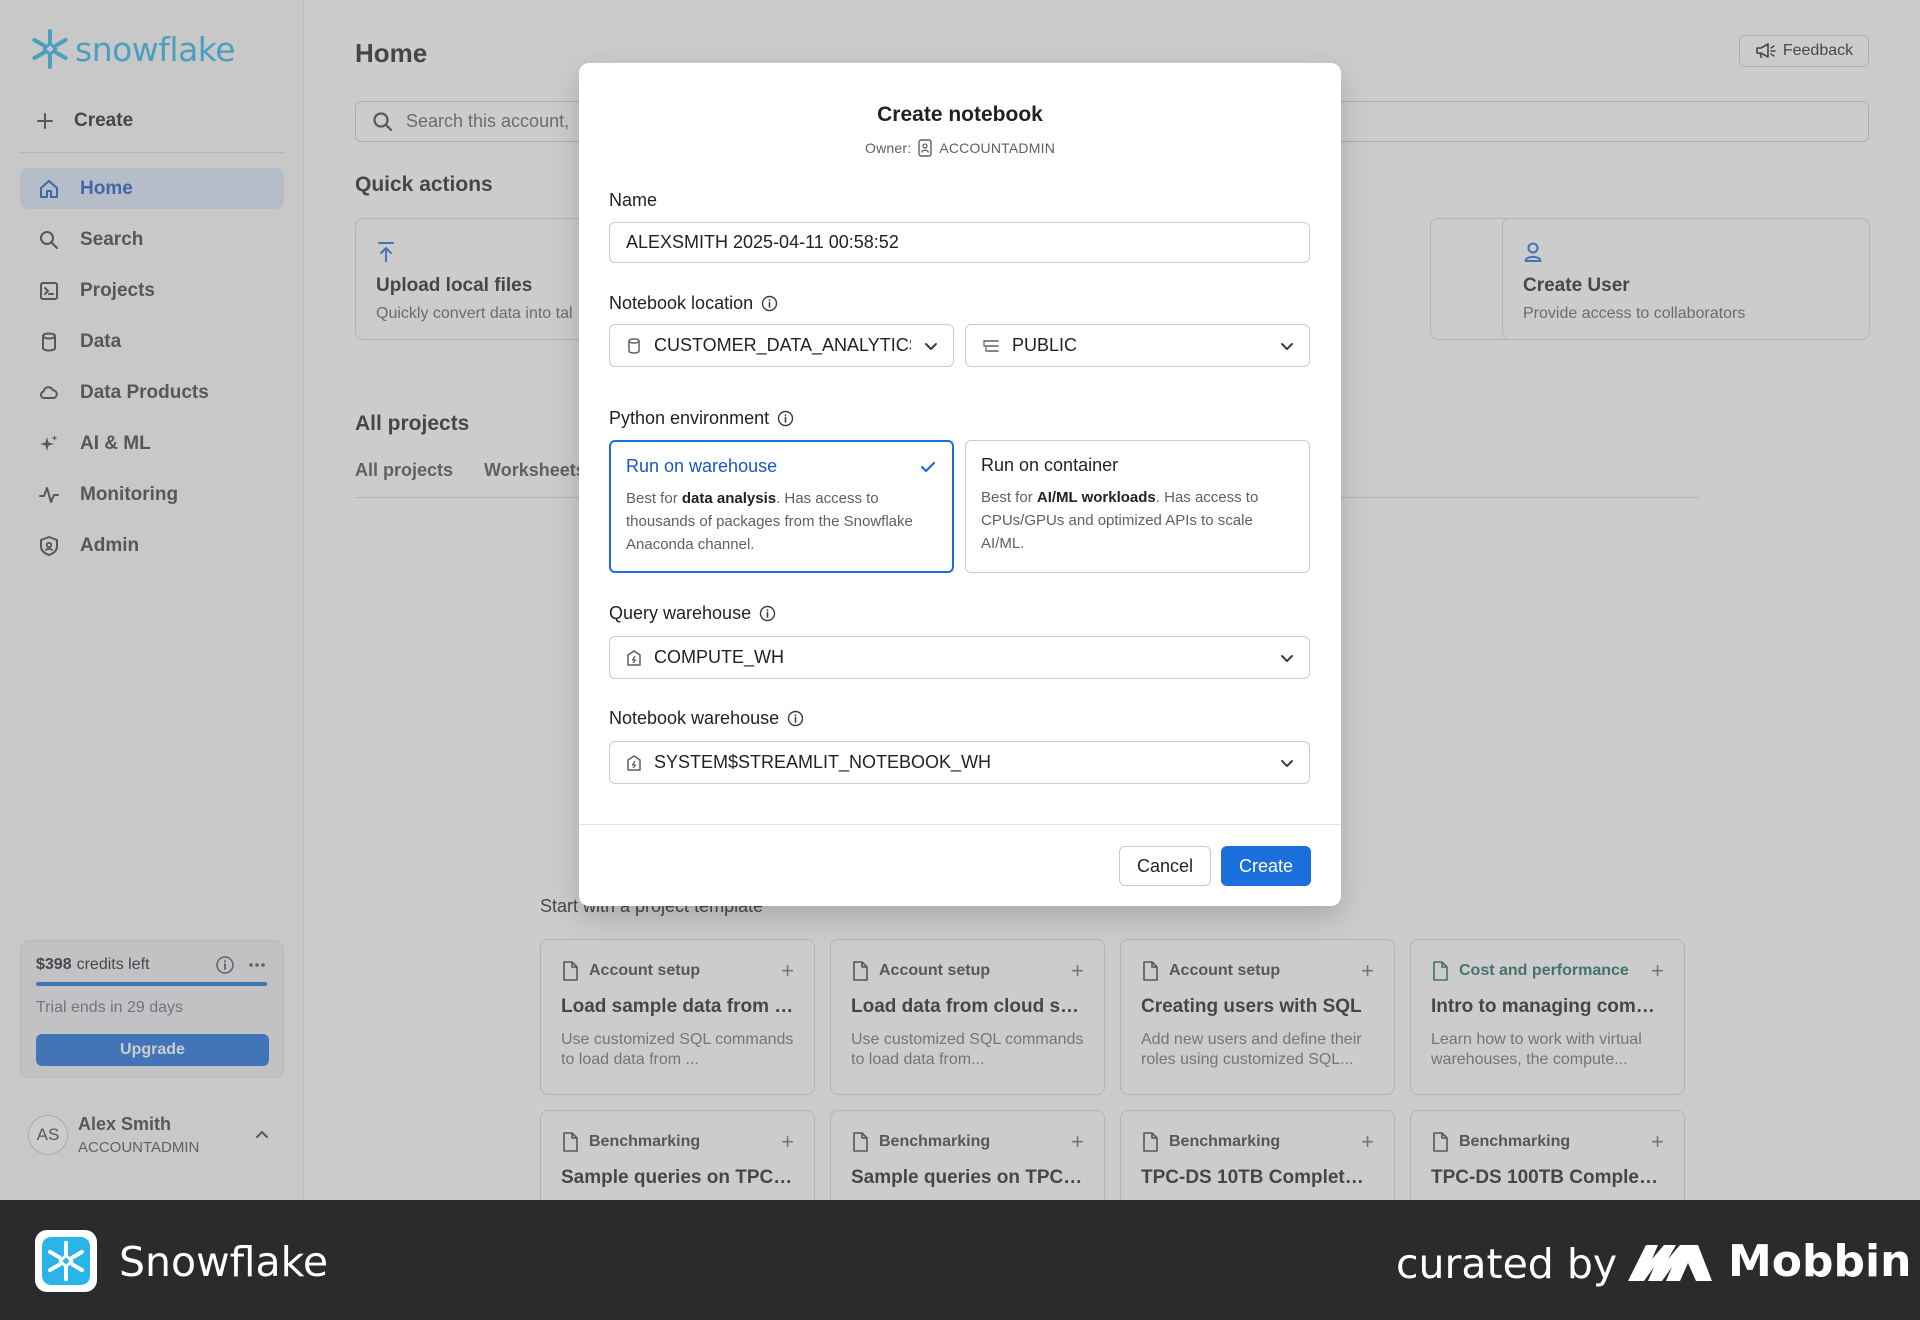 The height and width of the screenshot is (1320, 1920). What do you see at coordinates (1137, 345) in the screenshot?
I see `schema-select: PUBLIC` at bounding box center [1137, 345].